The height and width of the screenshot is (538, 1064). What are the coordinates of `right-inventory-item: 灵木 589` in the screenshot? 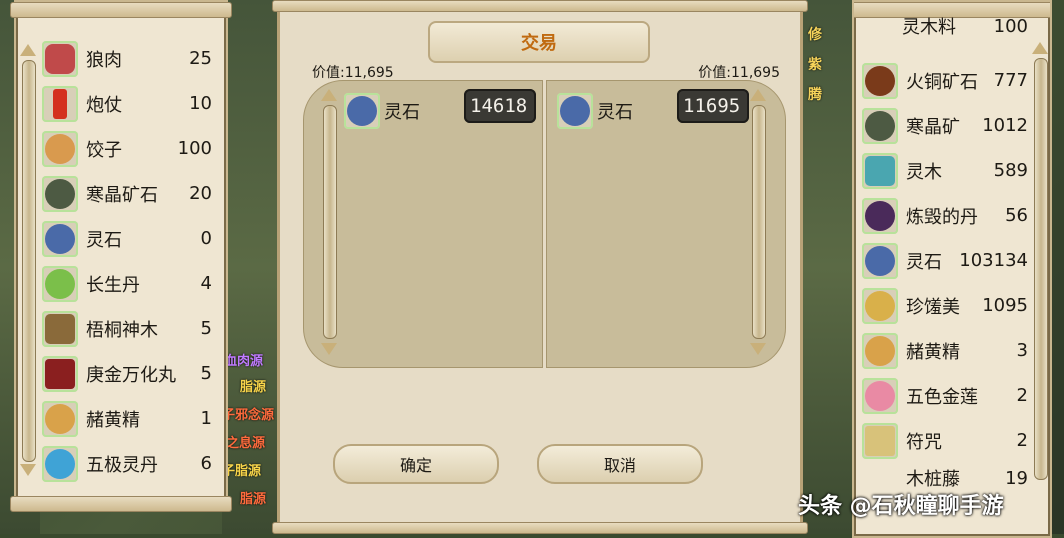 It's located at (954, 170).